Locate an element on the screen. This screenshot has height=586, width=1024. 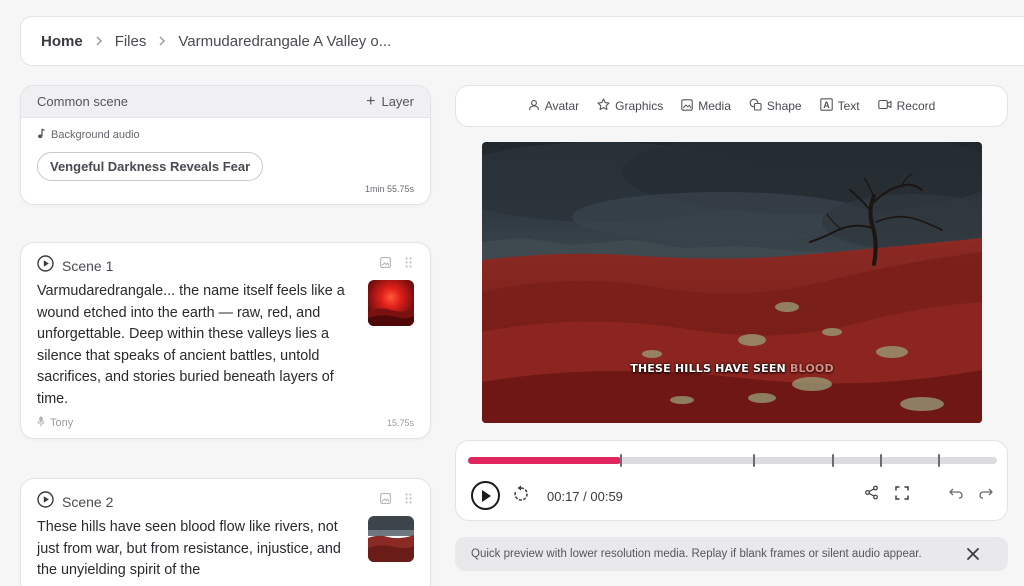
text-box-icon: A is located at coordinates (826, 106).